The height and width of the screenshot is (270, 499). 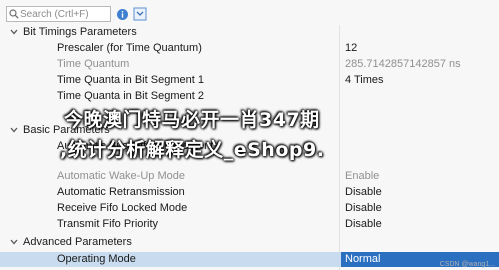 What do you see at coordinates (351, 48) in the screenshot?
I see `param-value: 12` at bounding box center [351, 48].